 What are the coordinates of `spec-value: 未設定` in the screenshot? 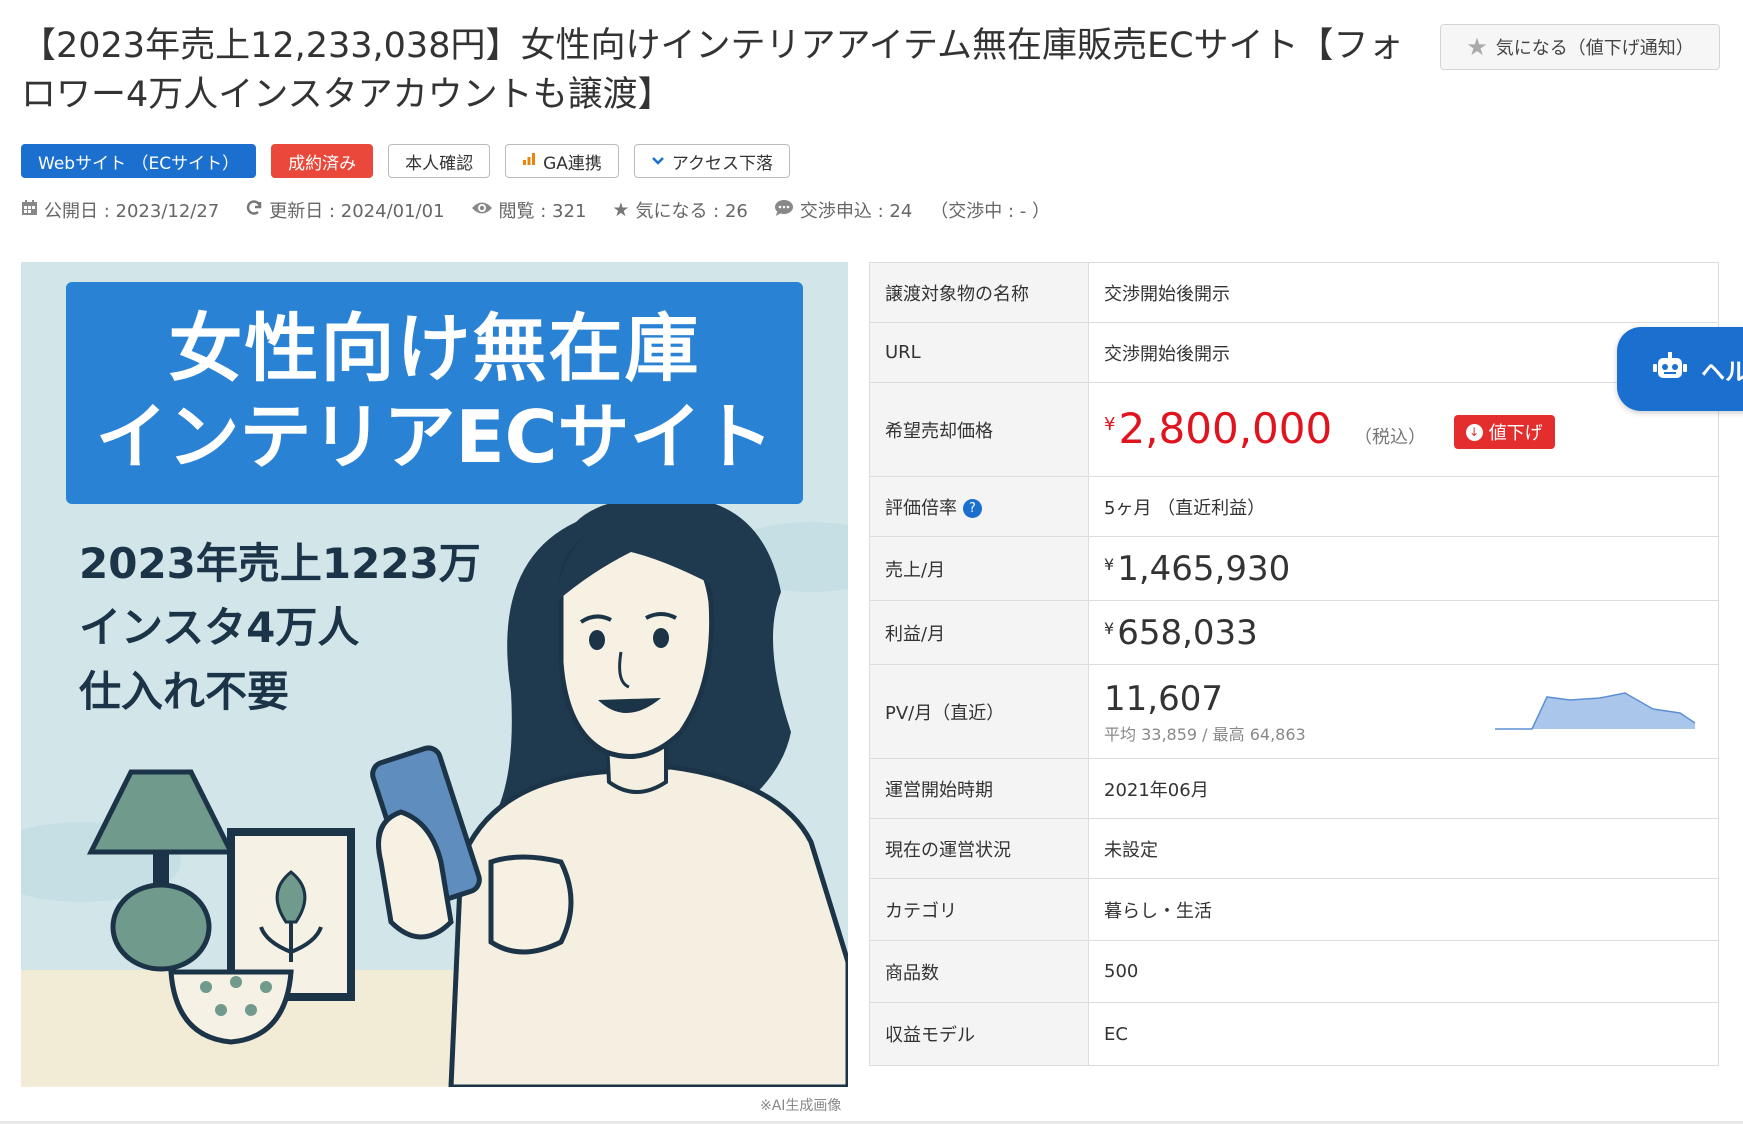 It's located at (1403, 848).